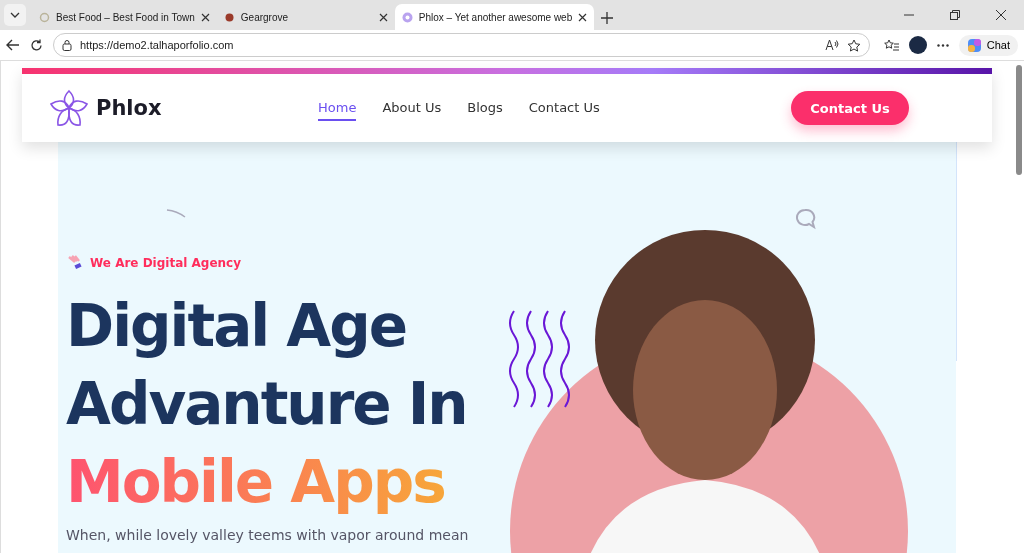  What do you see at coordinates (942, 45) in the screenshot?
I see `more-icon` at bounding box center [942, 45].